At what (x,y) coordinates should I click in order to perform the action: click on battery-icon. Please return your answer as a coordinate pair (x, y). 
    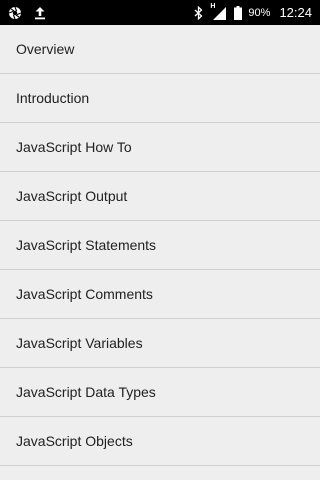
    Looking at the image, I should click on (238, 12).